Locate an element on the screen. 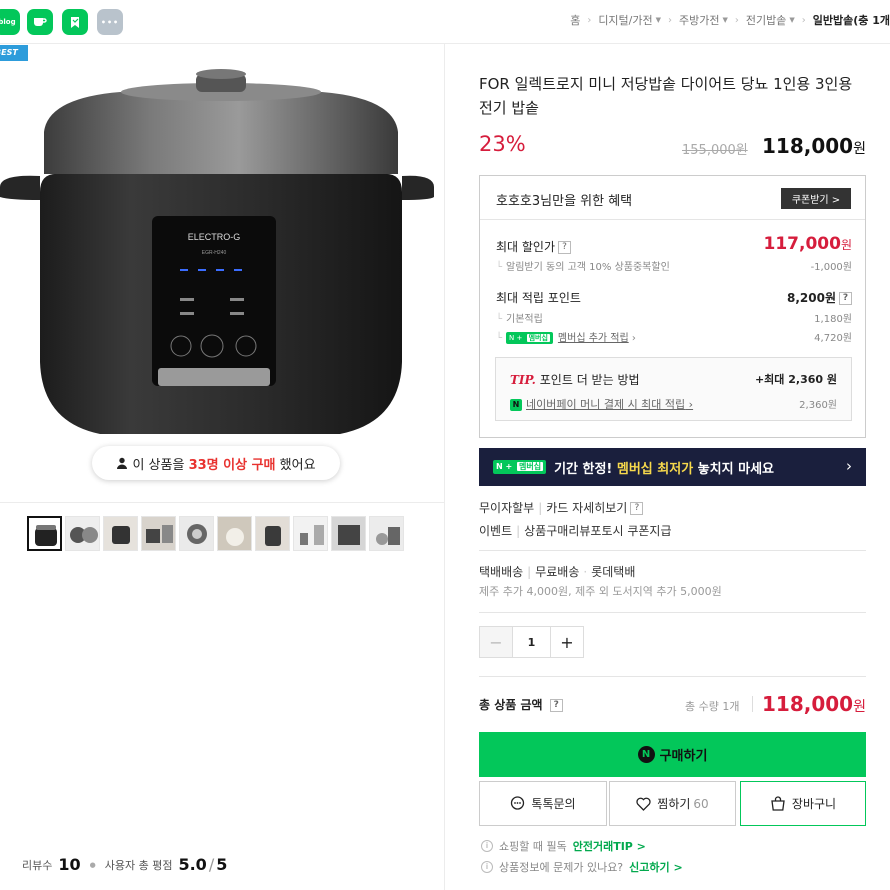 The image size is (890, 890). safe-trade-link: 안전거래TIP > is located at coordinates (609, 846).